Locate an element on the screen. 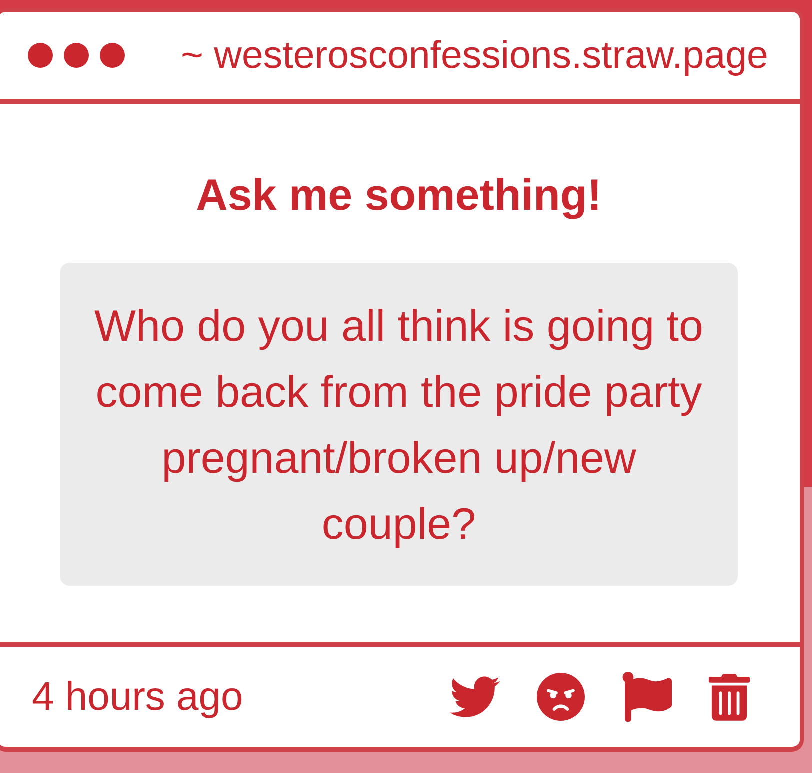 This screenshot has height=773, width=812. prompt-heading: Ask me something! is located at coordinates (399, 196).